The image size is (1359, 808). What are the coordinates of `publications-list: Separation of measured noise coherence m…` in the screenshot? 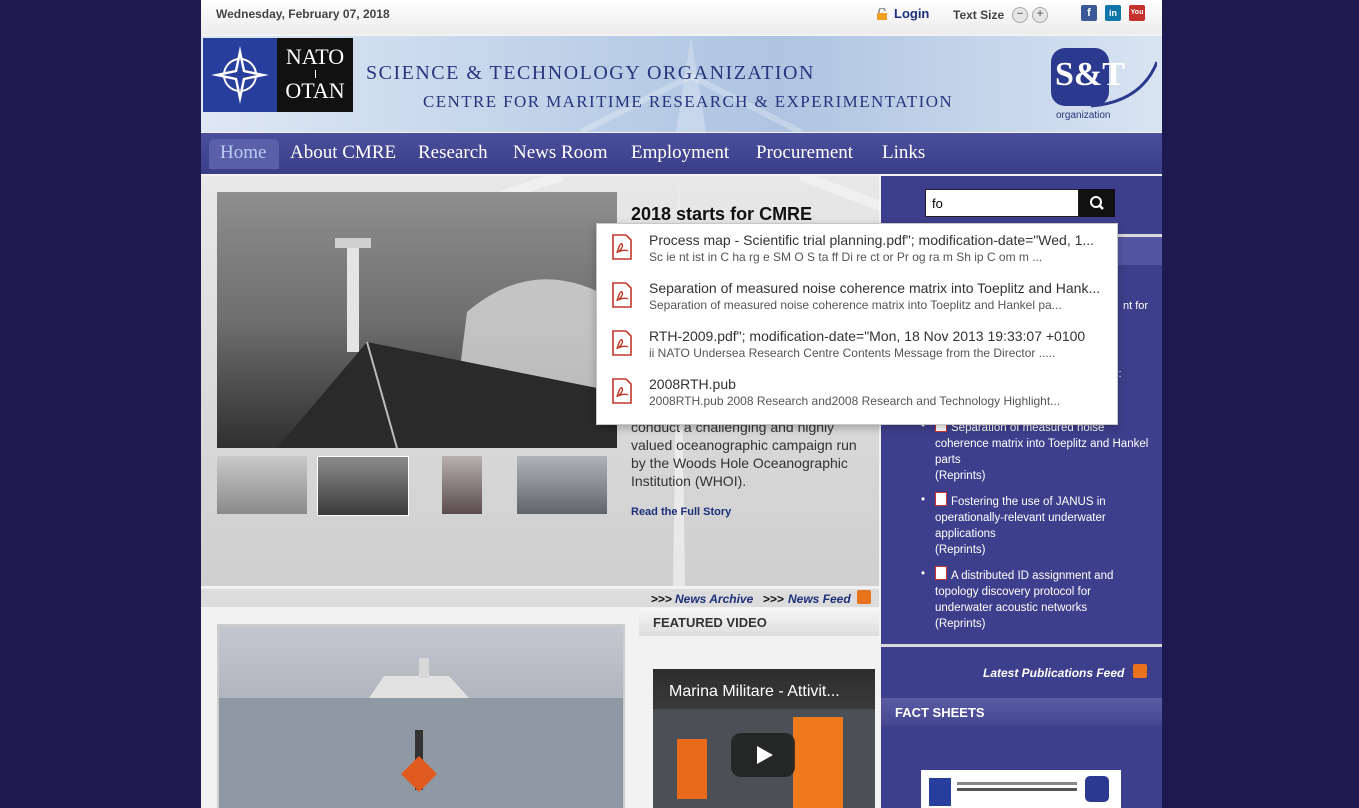 It's located at (1036, 529).